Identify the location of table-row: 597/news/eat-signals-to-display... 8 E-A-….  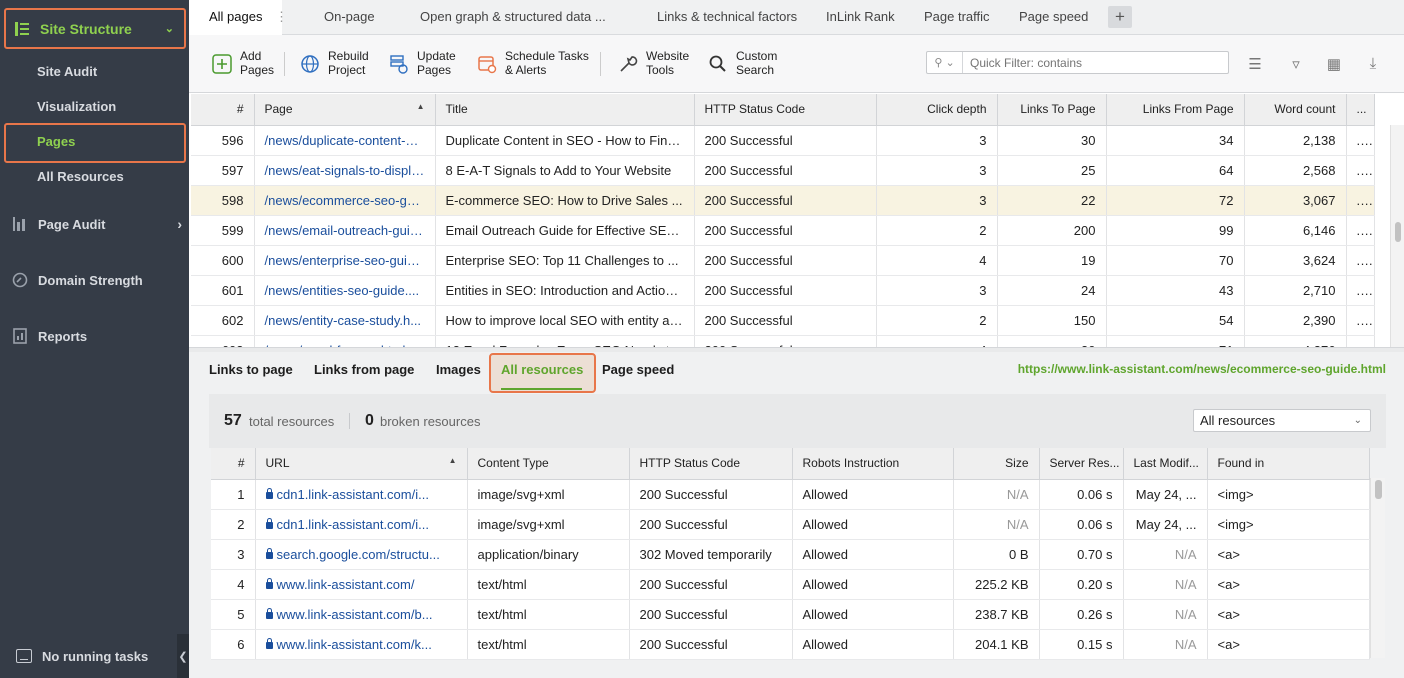
(783, 170).